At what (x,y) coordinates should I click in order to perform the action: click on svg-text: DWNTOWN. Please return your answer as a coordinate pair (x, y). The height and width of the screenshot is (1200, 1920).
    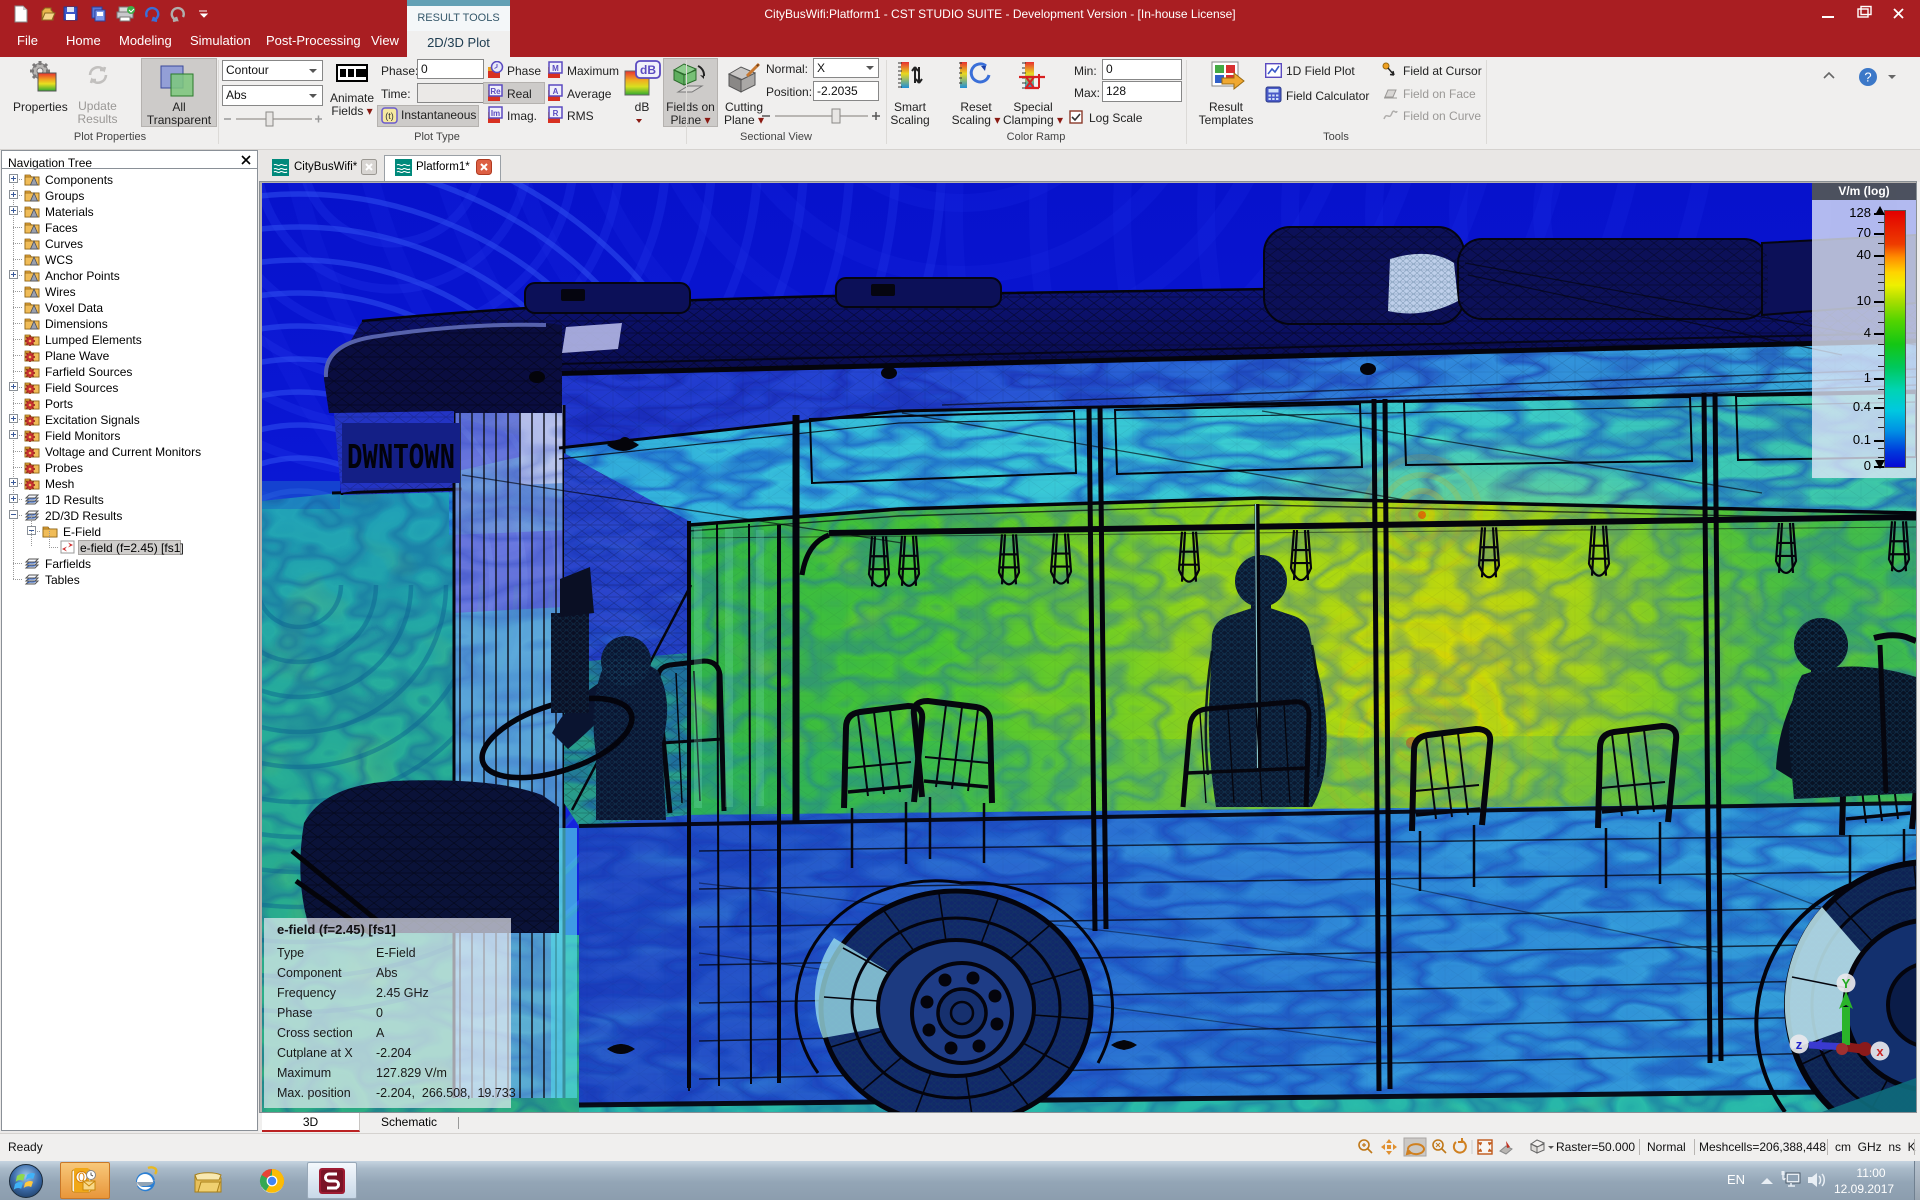
    Looking at the image, I should click on (401, 458).